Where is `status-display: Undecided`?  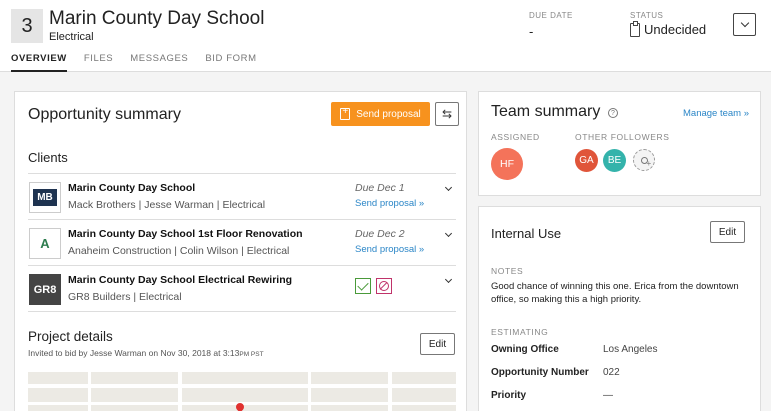
status-display: Undecided is located at coordinates (668, 28).